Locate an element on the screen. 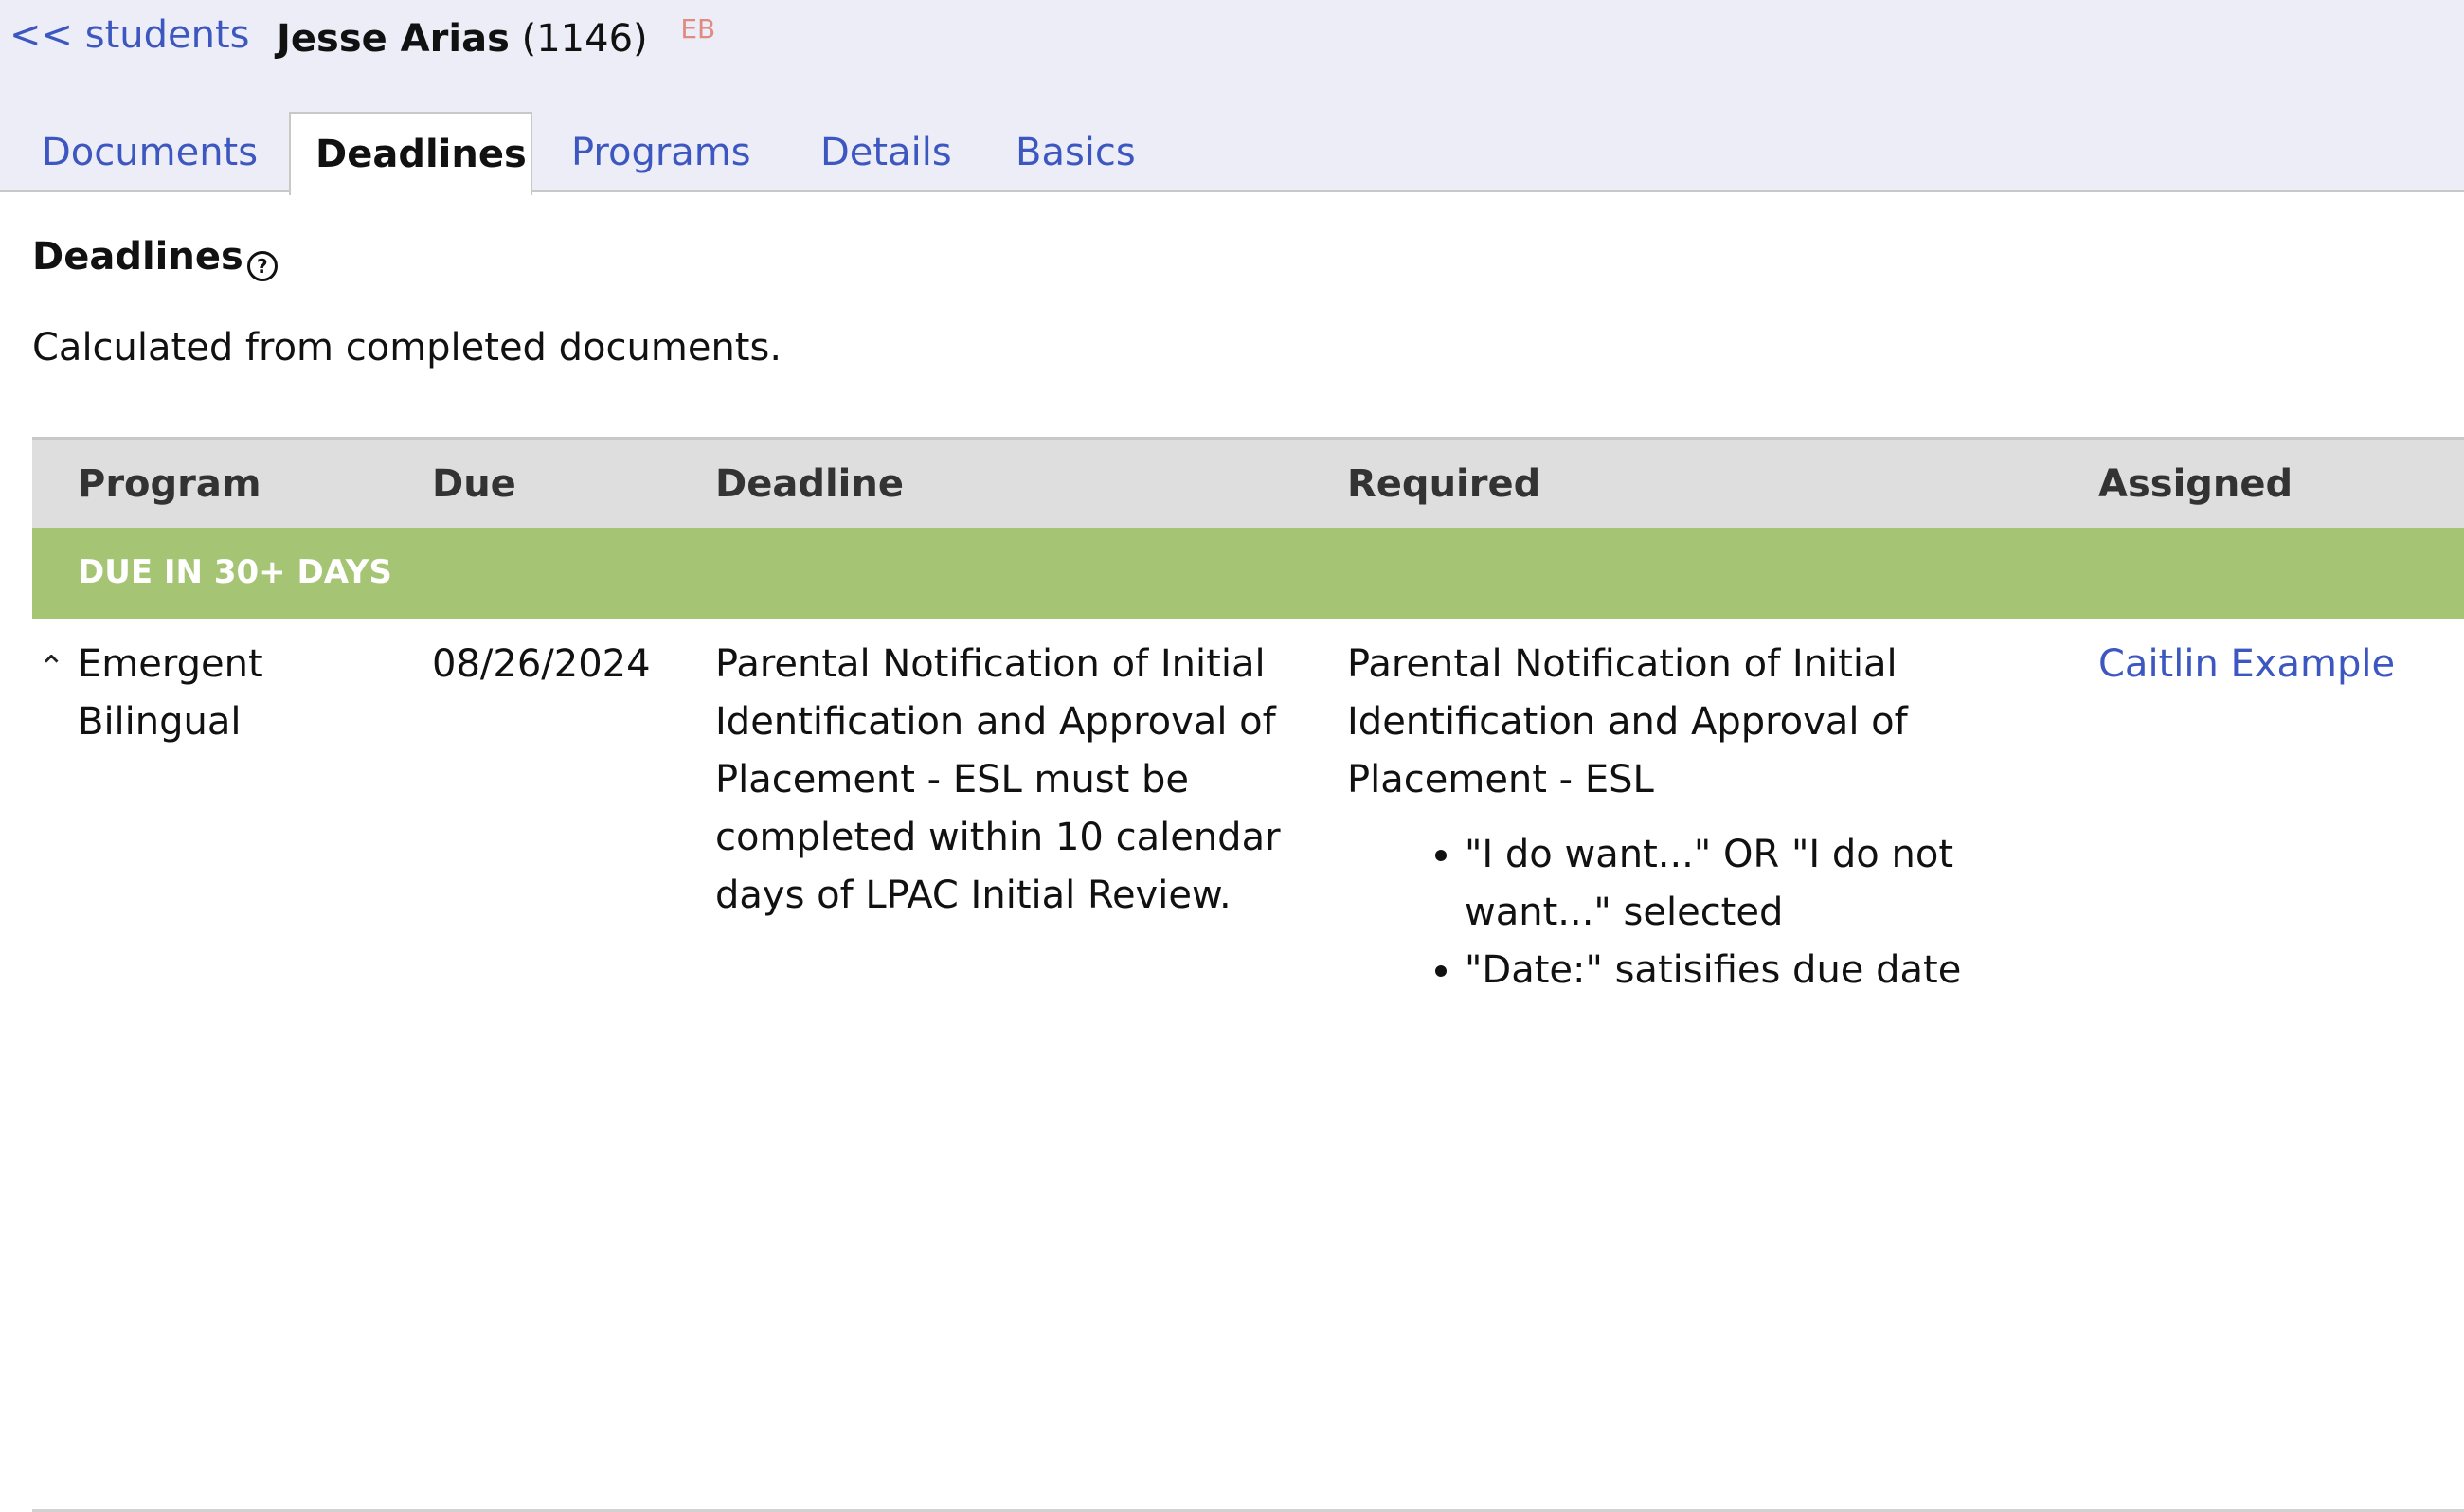  cell-due-date: 08/26/2024 is located at coordinates (541, 664).